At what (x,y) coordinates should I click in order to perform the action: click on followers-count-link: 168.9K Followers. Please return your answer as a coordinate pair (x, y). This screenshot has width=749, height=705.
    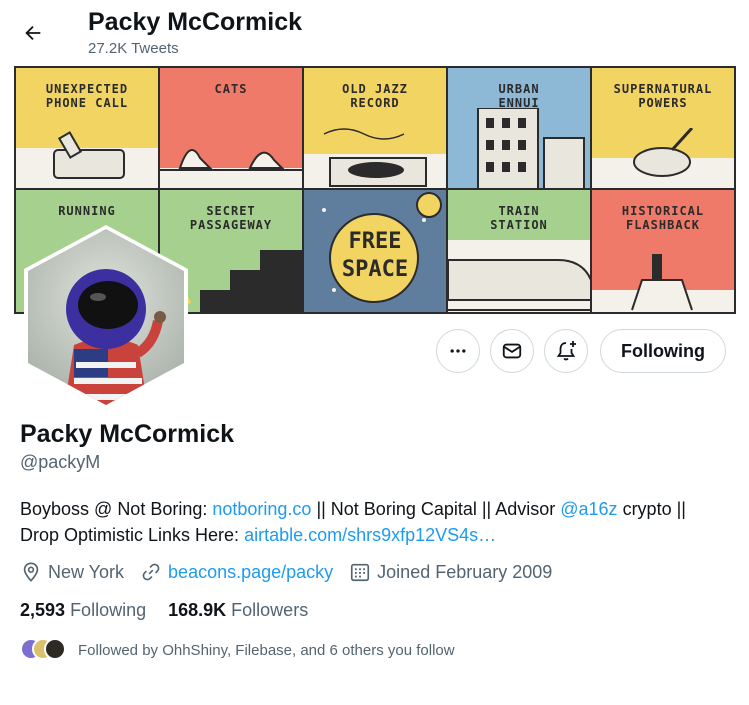
    Looking at the image, I should click on (238, 610).